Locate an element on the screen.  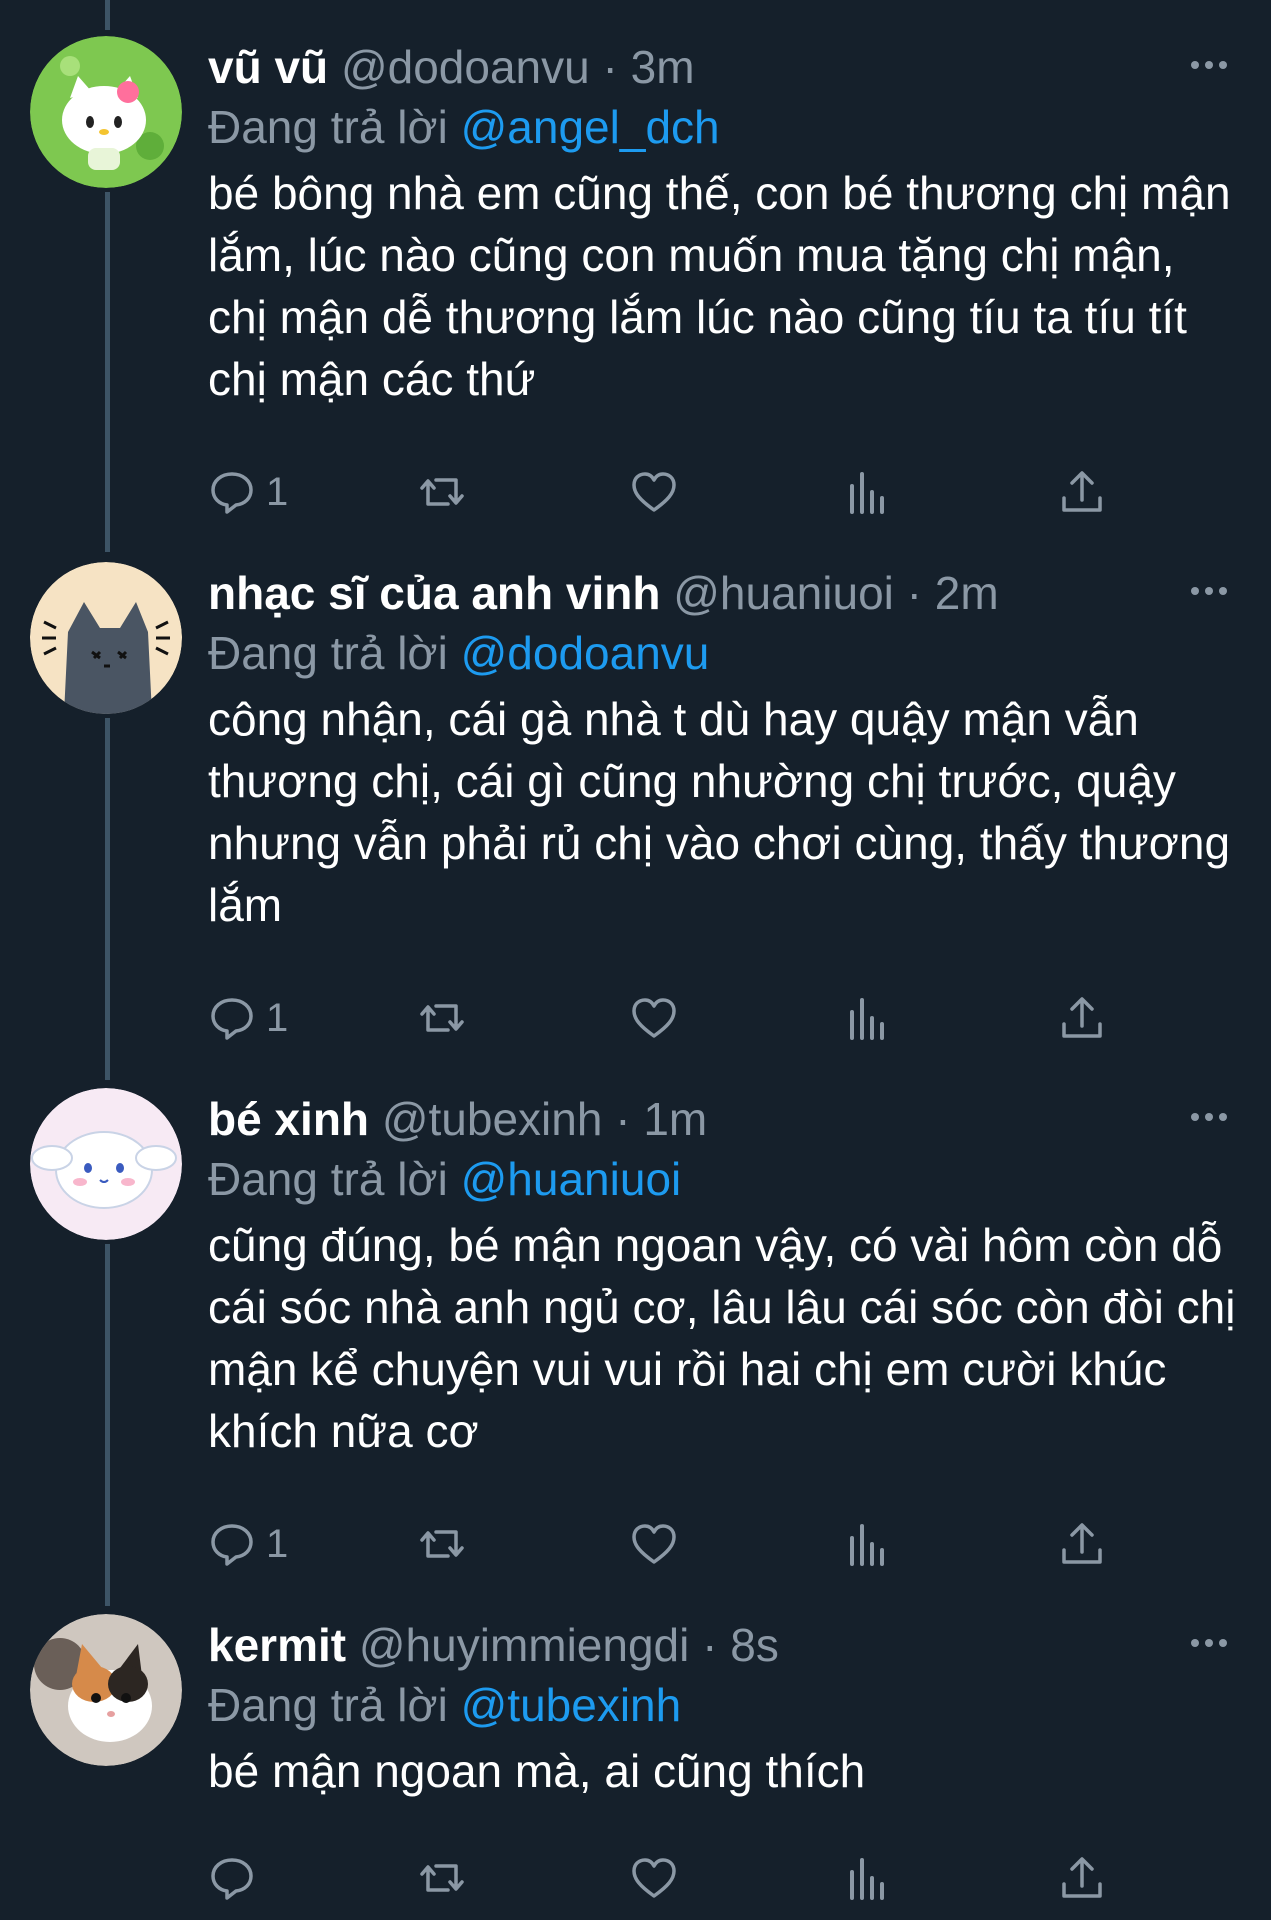
replying-to: Đang trả lời @tubexinh is located at coordinates (444, 1705).